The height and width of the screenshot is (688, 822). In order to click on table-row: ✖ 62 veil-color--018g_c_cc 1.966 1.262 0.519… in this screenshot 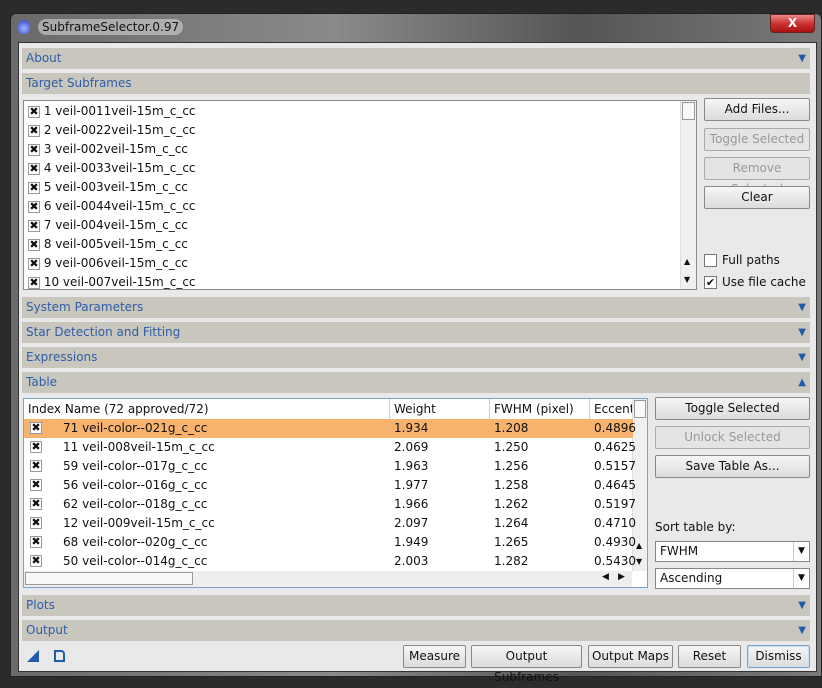, I will do `click(330, 504)`.